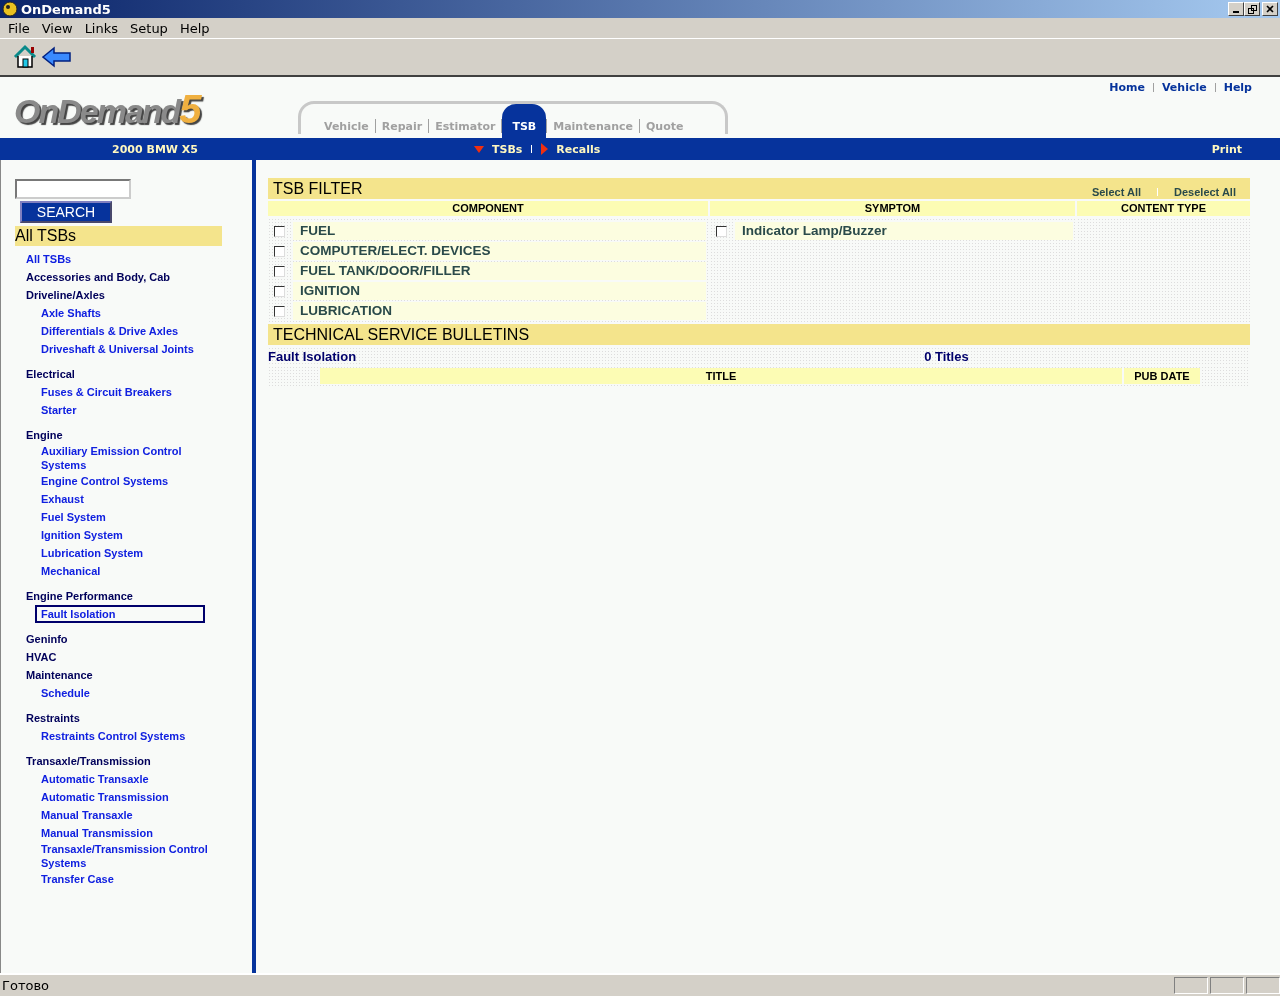 The height and width of the screenshot is (996, 1280). I want to click on filter-action-link: Deselect All, so click(1205, 191).